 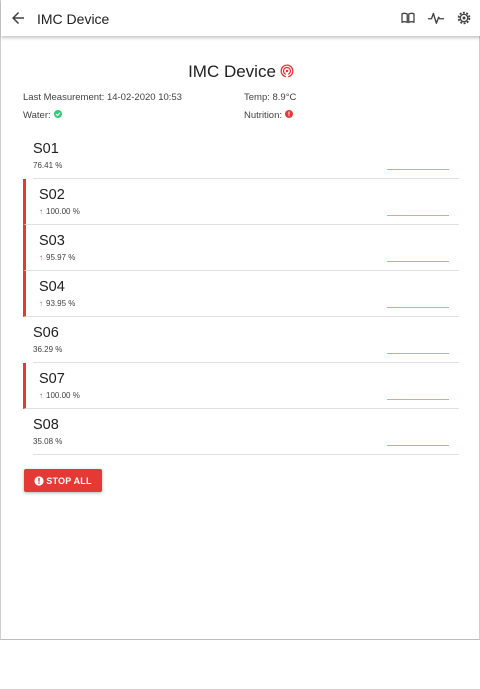 What do you see at coordinates (263, 115) in the screenshot?
I see `nutrition-label: Nutrition:` at bounding box center [263, 115].